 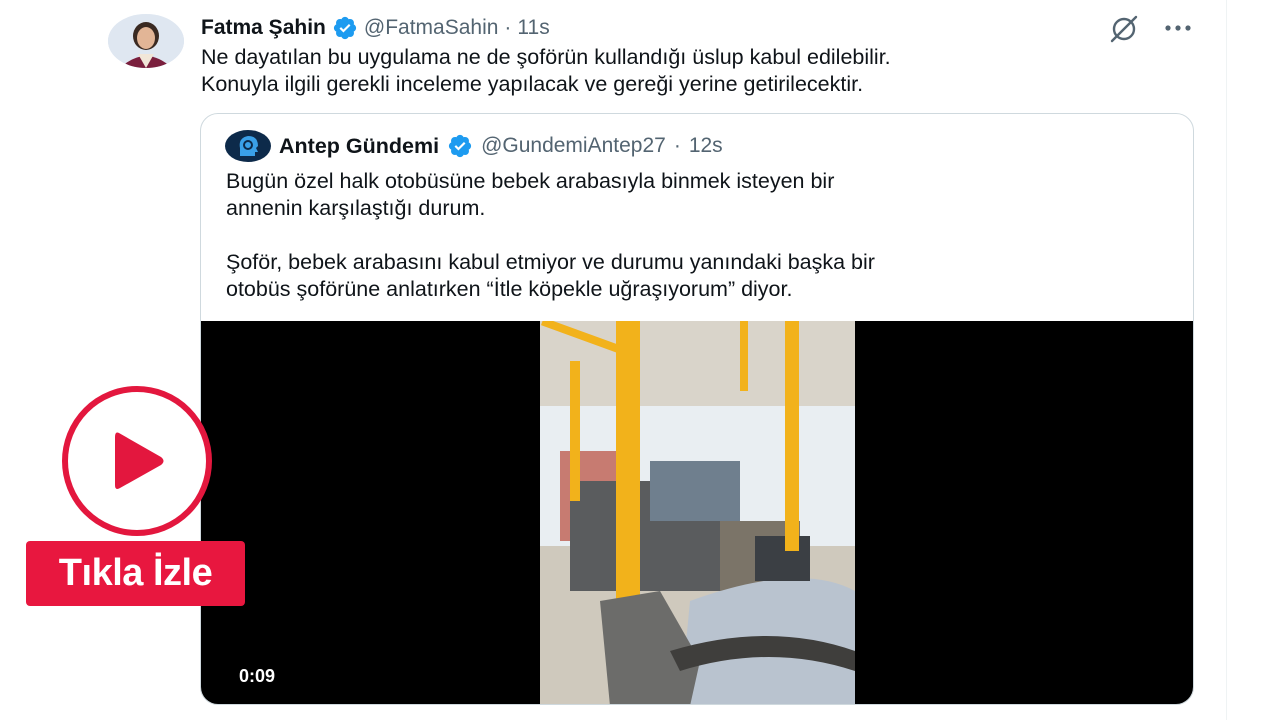 What do you see at coordinates (1151, 28) in the screenshot?
I see `tweet-actions-top` at bounding box center [1151, 28].